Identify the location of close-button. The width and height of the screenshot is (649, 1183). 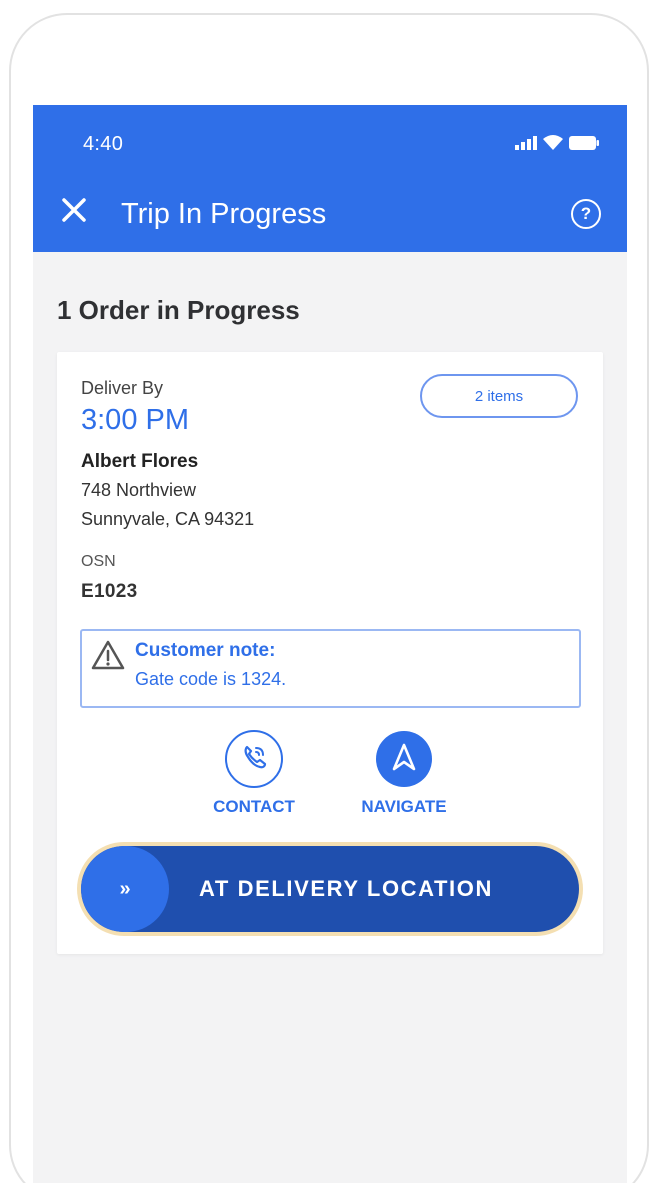
(74, 212).